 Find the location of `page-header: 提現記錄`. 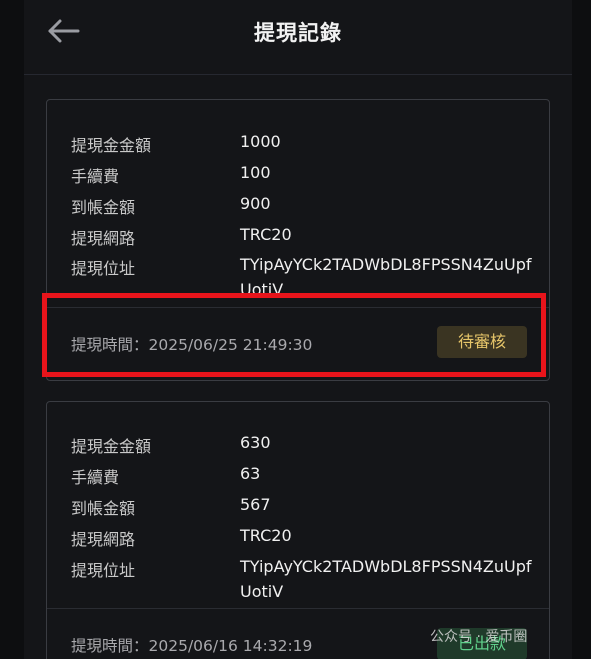

page-header: 提現記錄 is located at coordinates (298, 37).